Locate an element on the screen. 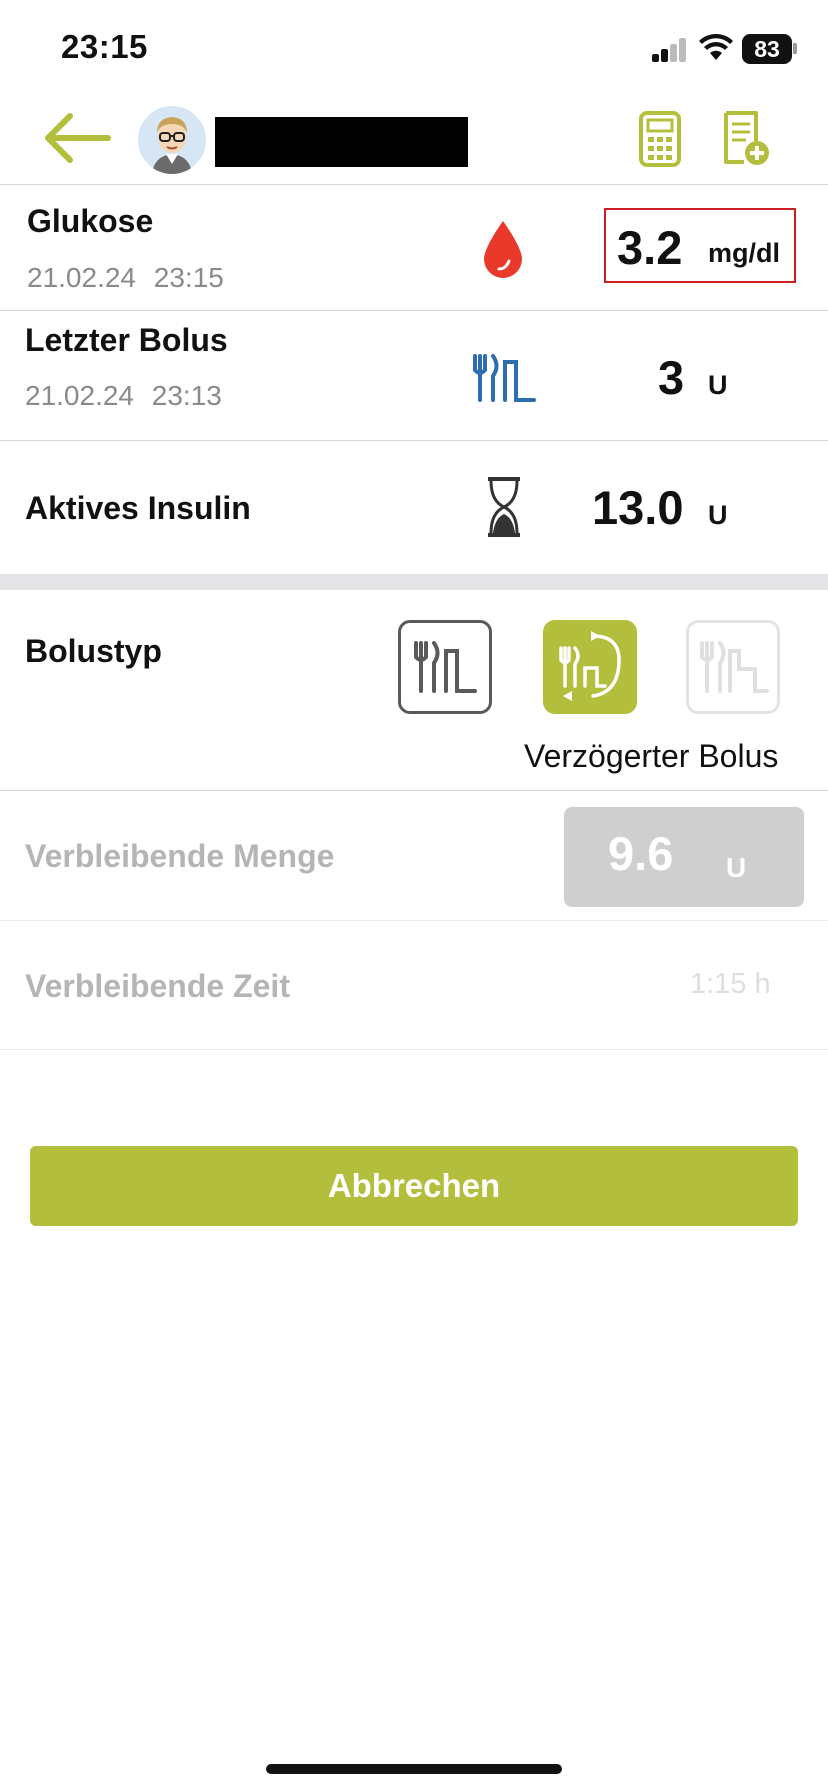 The width and height of the screenshot is (828, 1792). extended-bolus-icon is located at coordinates (590, 666).